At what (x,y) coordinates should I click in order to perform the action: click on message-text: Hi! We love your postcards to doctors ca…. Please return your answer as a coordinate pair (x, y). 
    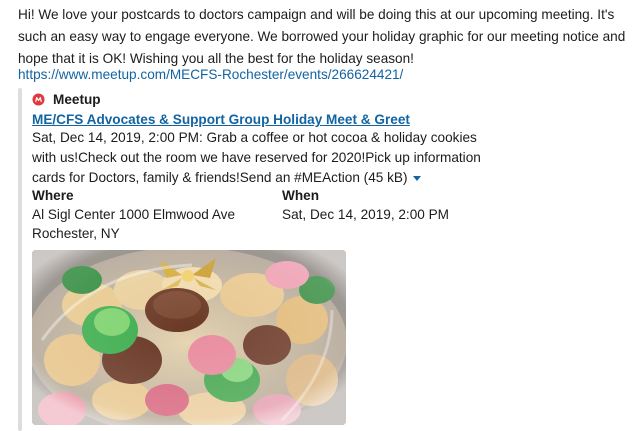
    Looking at the image, I should click on (322, 36).